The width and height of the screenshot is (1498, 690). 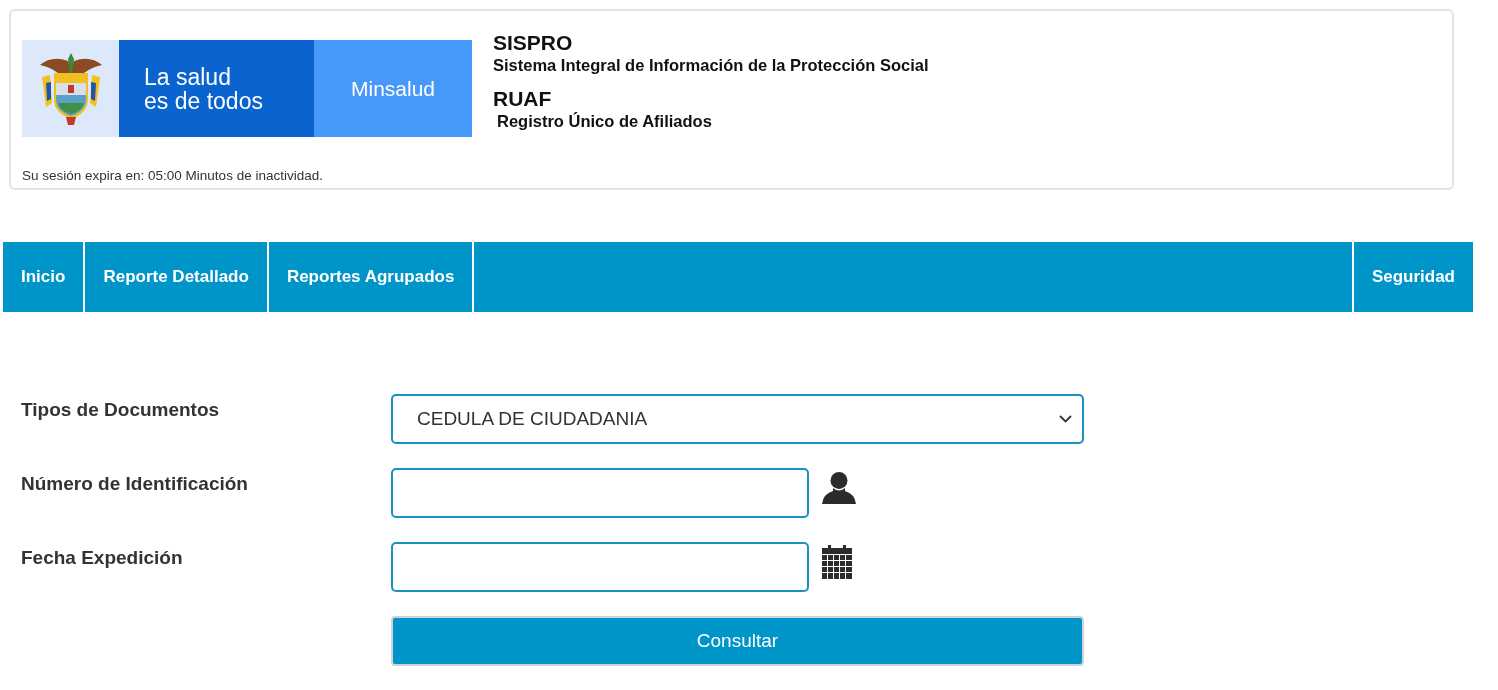 I want to click on chevron-down-icon, so click(x=1065, y=419).